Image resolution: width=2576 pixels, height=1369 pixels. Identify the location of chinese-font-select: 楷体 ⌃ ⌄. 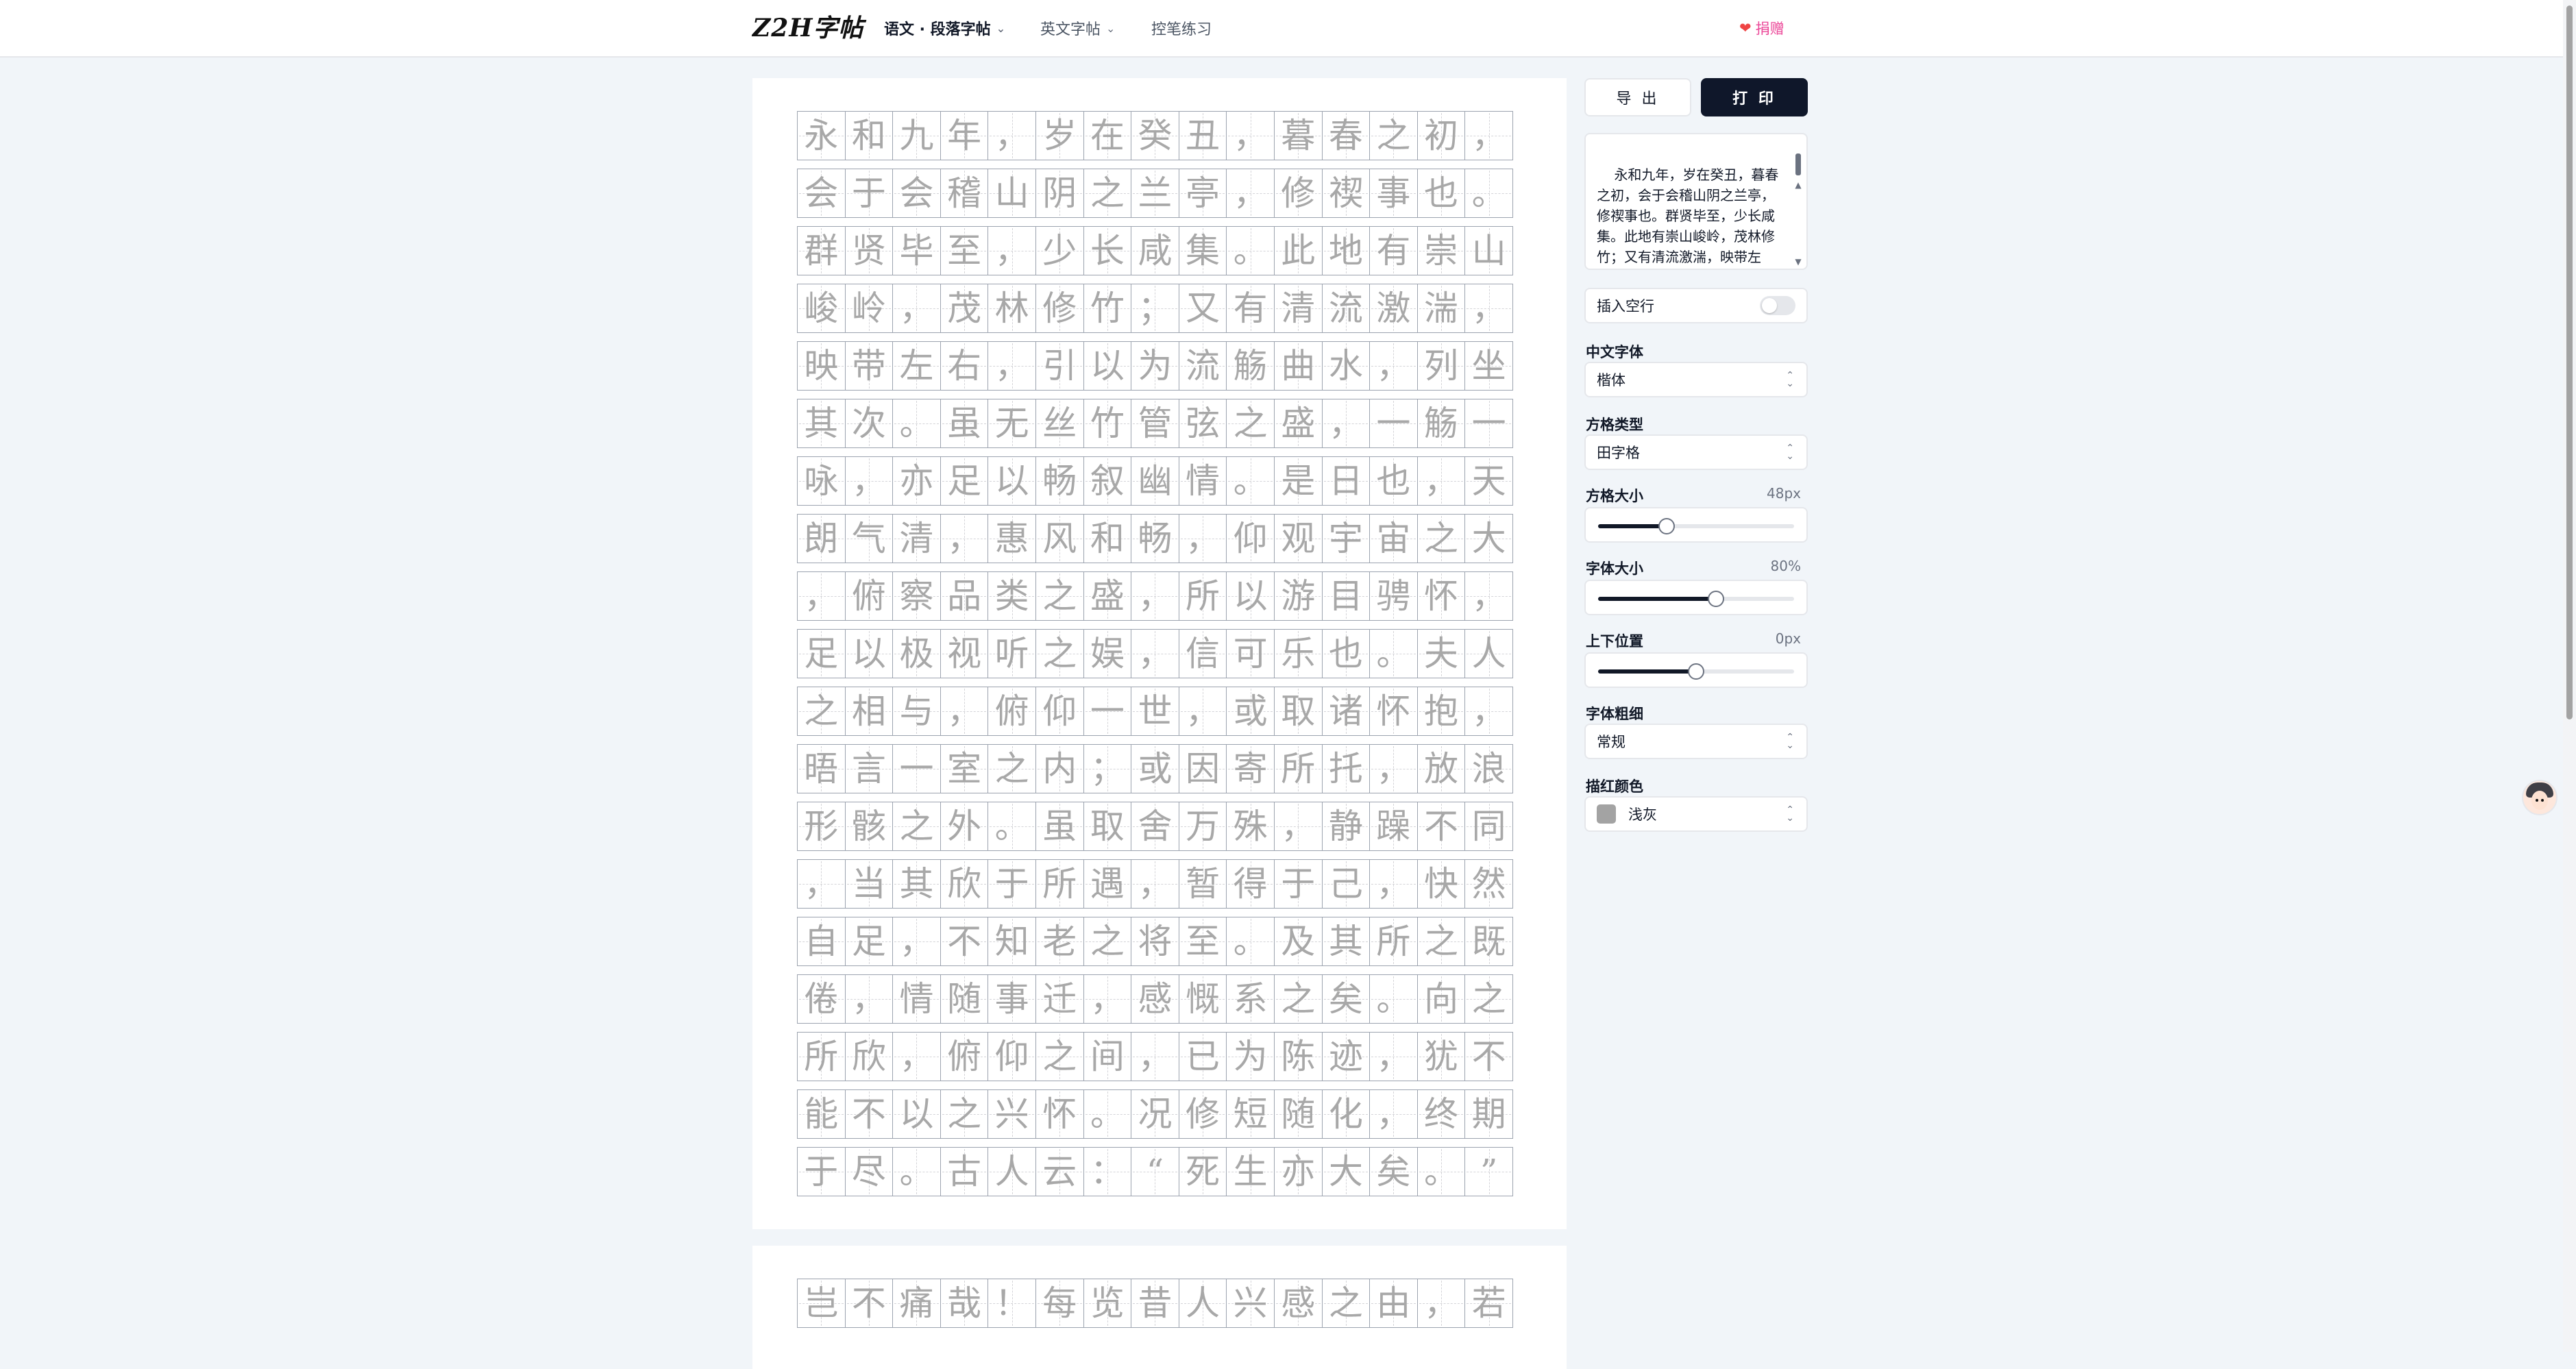
(1696, 380).